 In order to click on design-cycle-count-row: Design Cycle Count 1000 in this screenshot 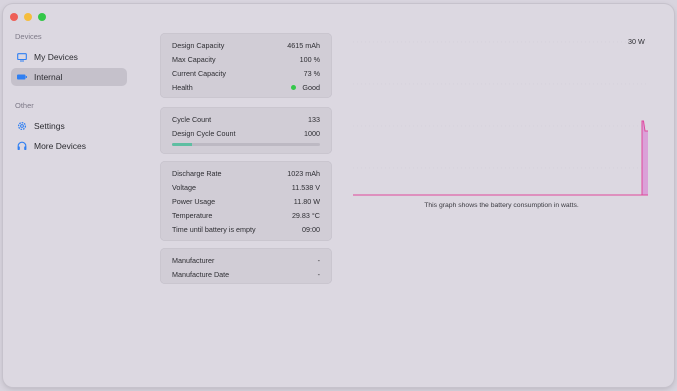, I will do `click(246, 133)`.